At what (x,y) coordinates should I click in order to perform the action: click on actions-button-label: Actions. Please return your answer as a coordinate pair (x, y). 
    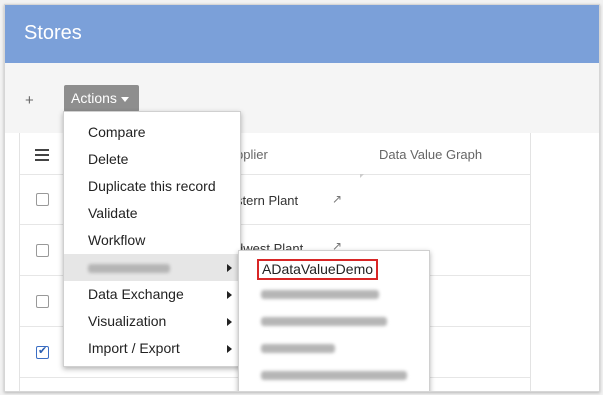
    Looking at the image, I should click on (94, 98).